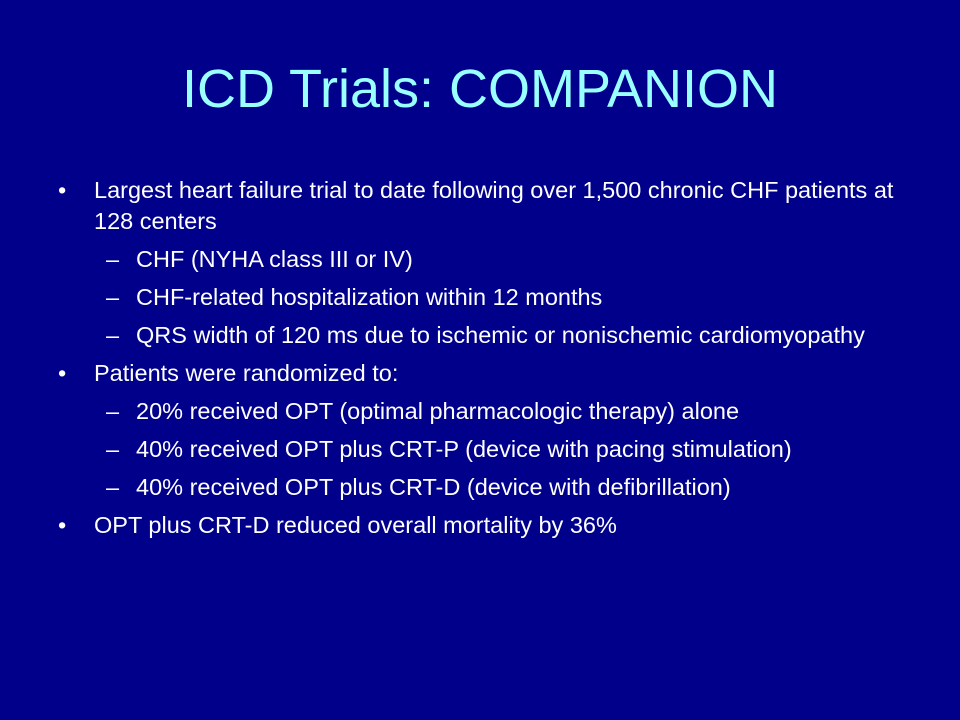 This screenshot has width=960, height=720. What do you see at coordinates (274, 259) in the screenshot?
I see `subbullet-text: CHF (NYHA class III or IV)` at bounding box center [274, 259].